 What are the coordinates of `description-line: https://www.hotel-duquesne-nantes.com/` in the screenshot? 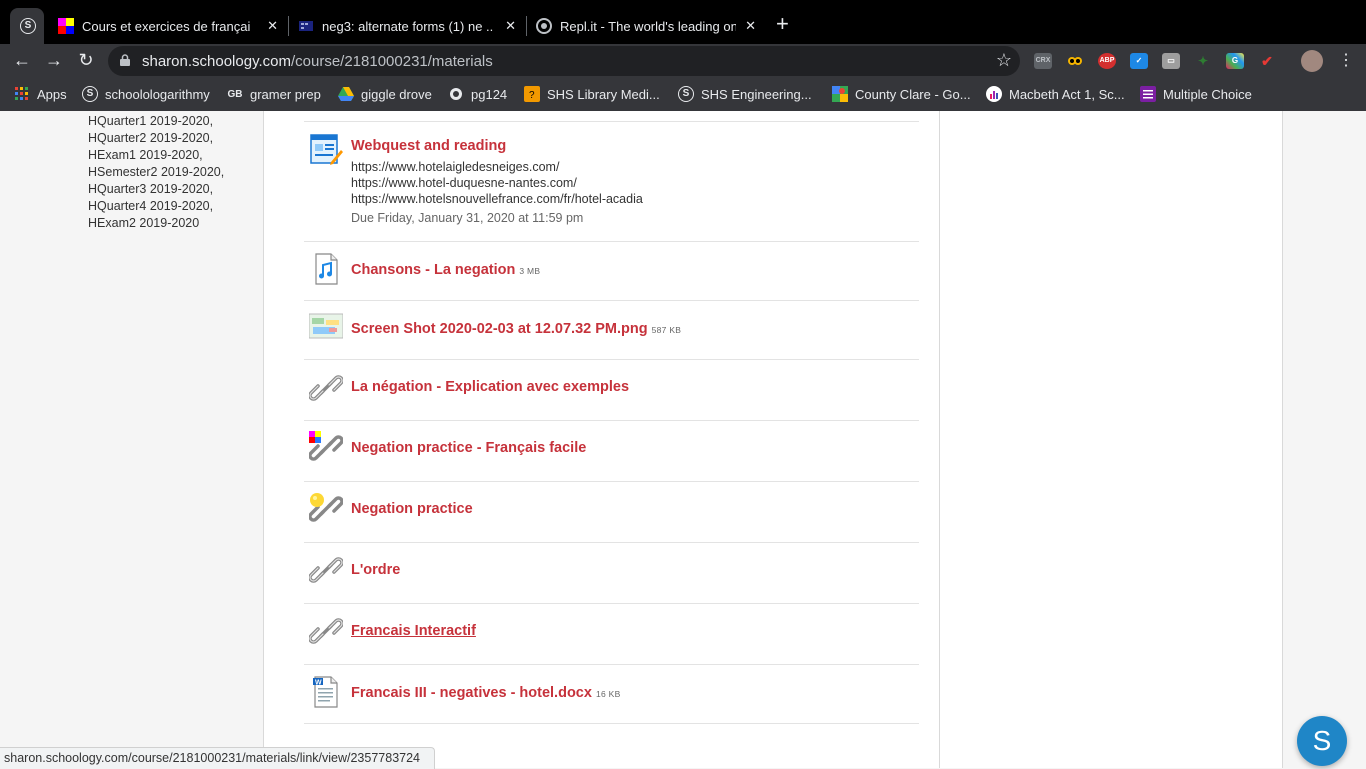 It's located at (464, 183).